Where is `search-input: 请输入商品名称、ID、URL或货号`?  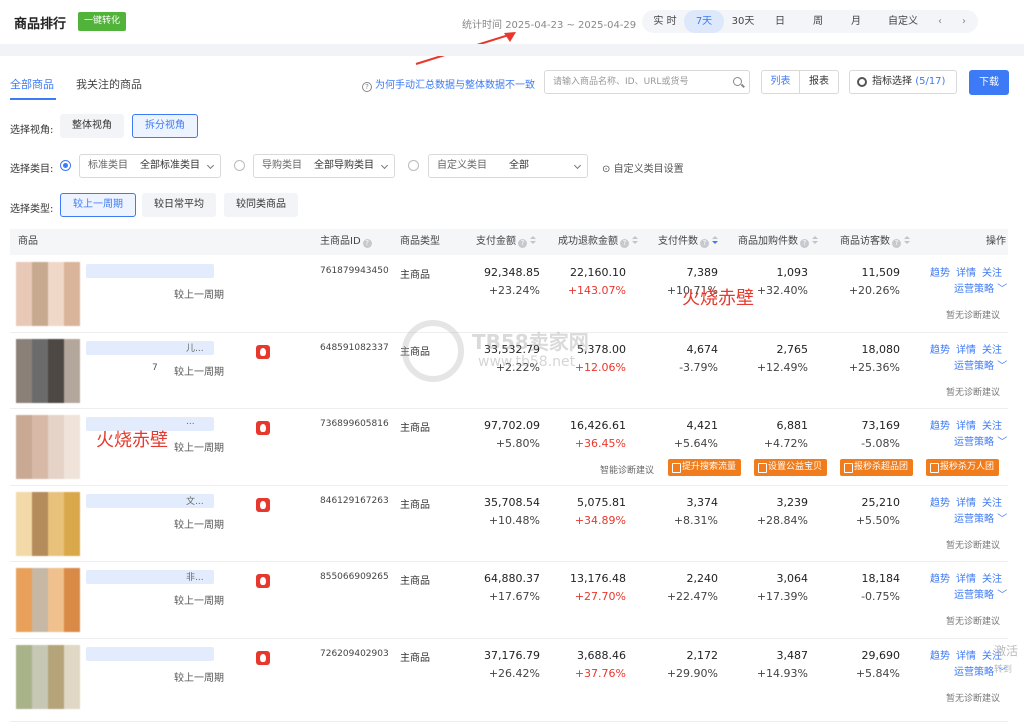 search-input: 请输入商品名称、ID、URL或货号 is located at coordinates (647, 82).